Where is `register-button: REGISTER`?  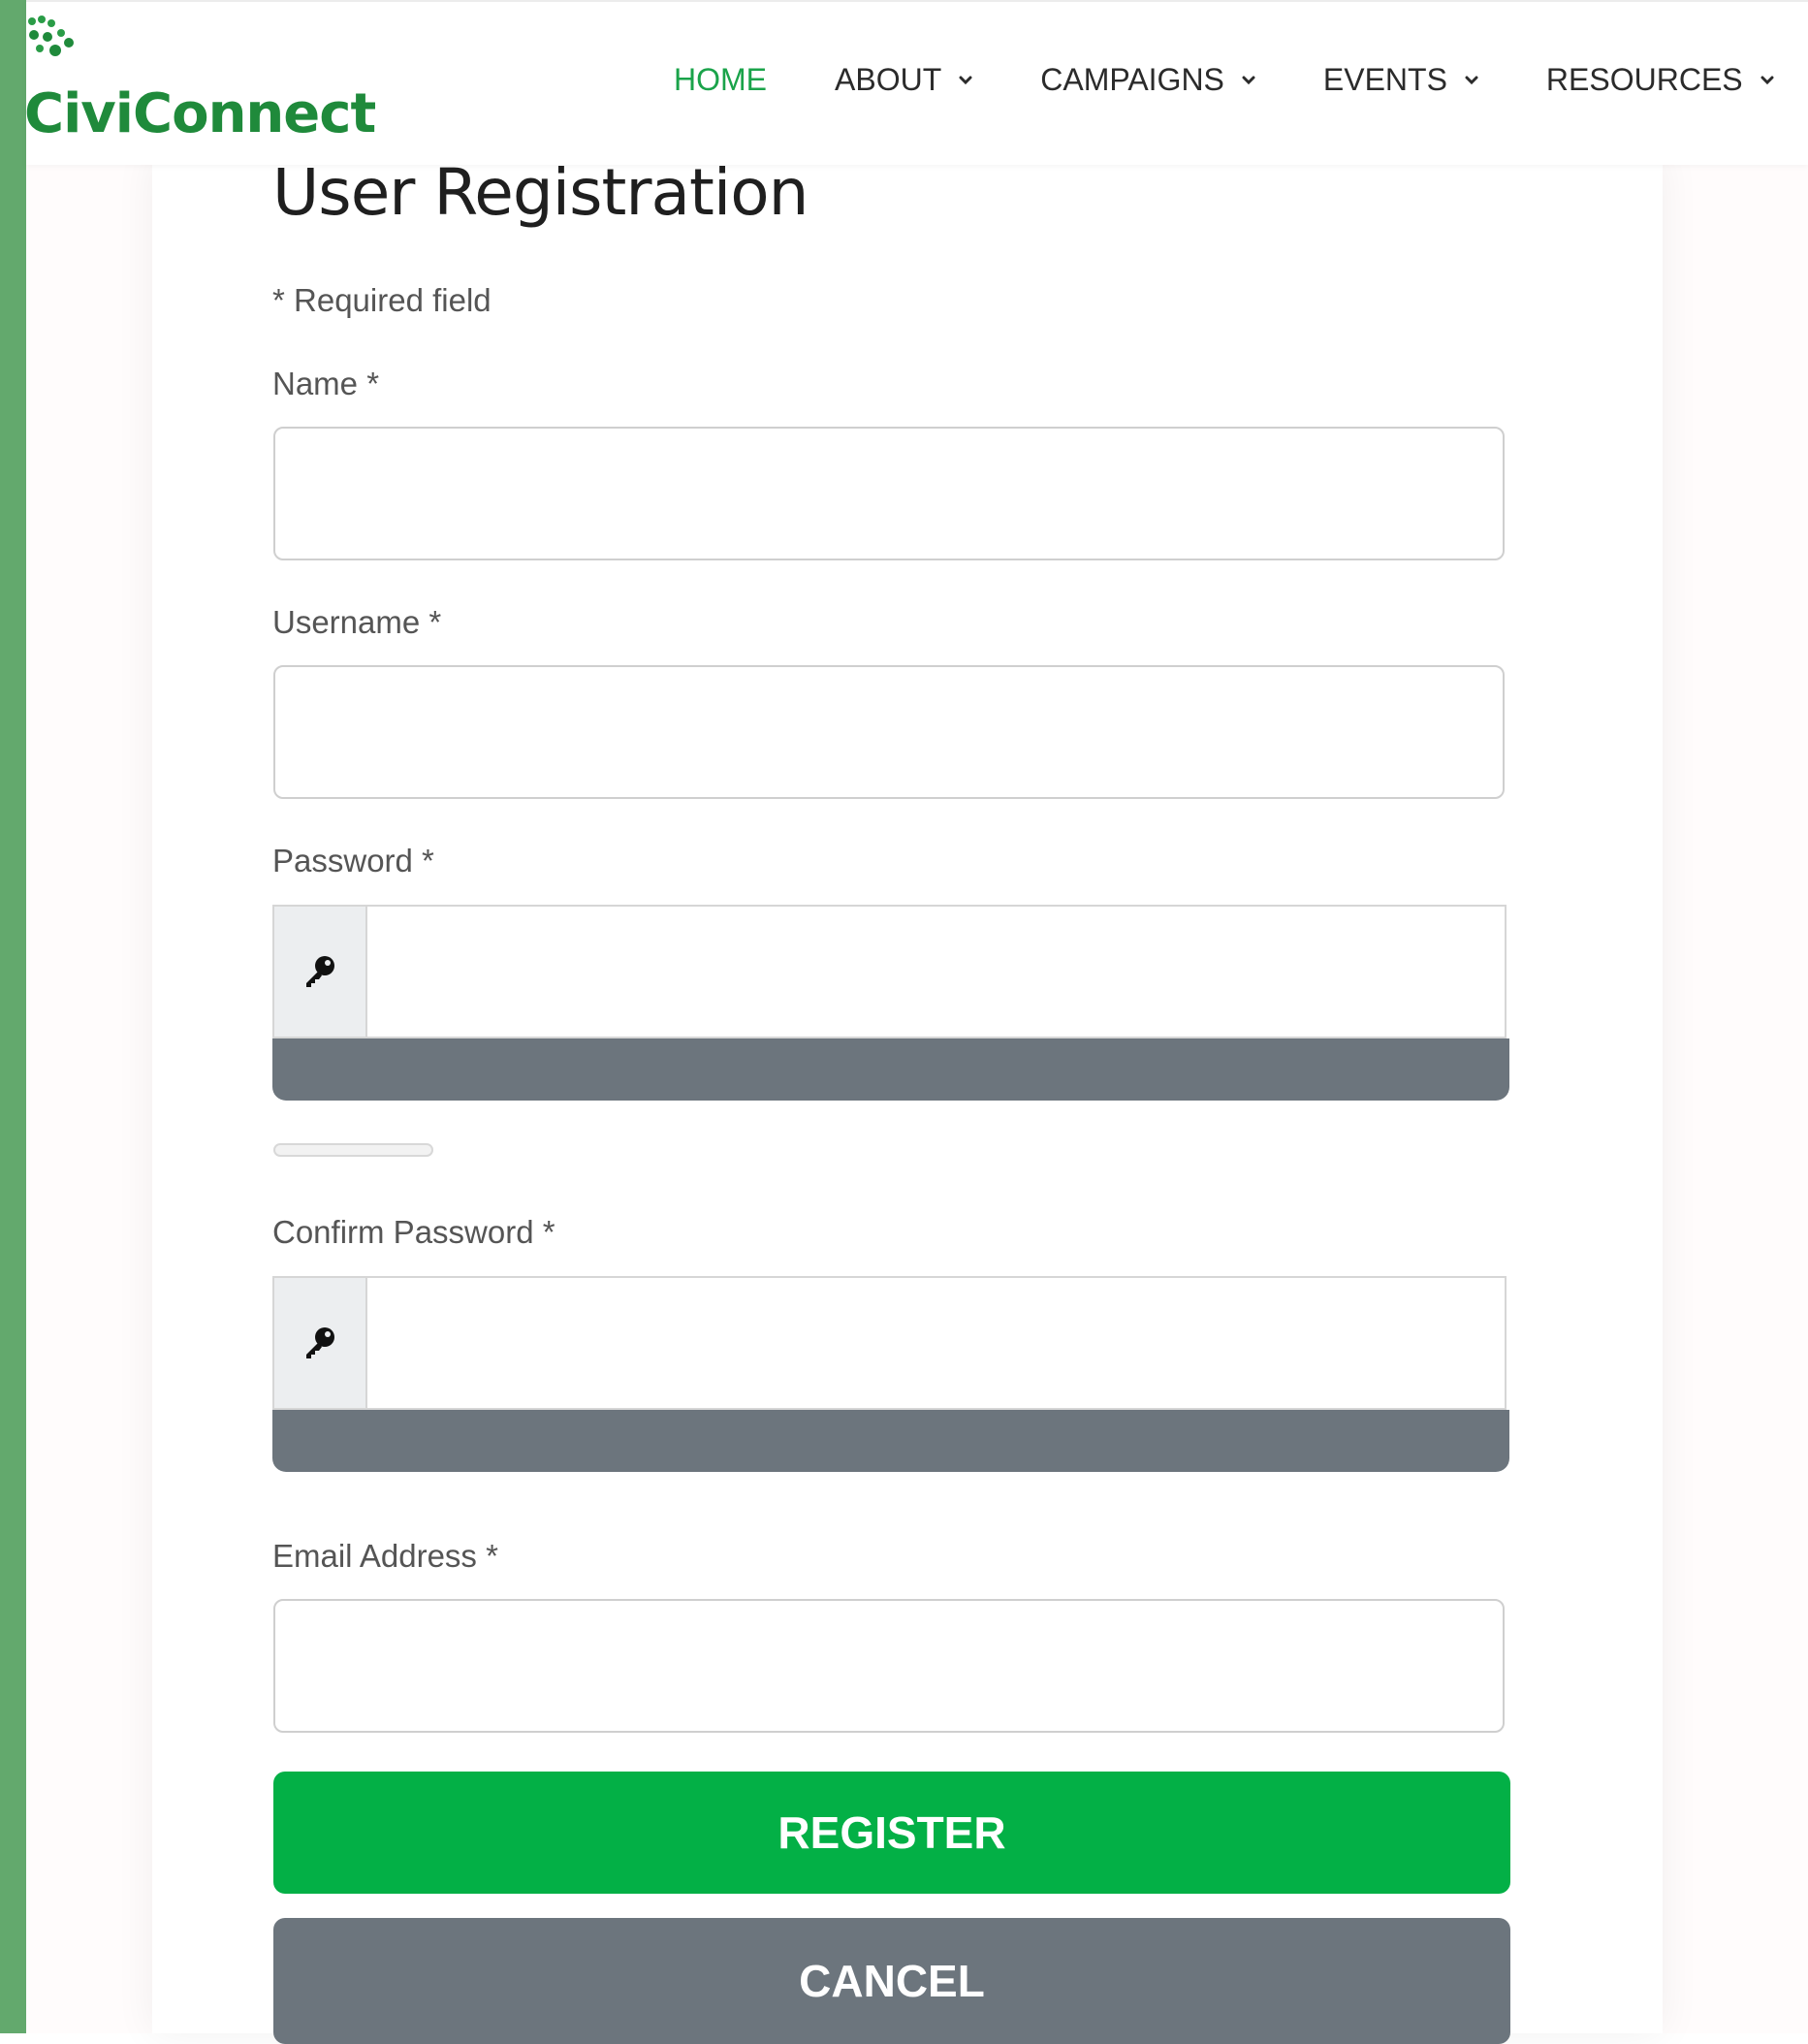
register-button: REGISTER is located at coordinates (891, 1833).